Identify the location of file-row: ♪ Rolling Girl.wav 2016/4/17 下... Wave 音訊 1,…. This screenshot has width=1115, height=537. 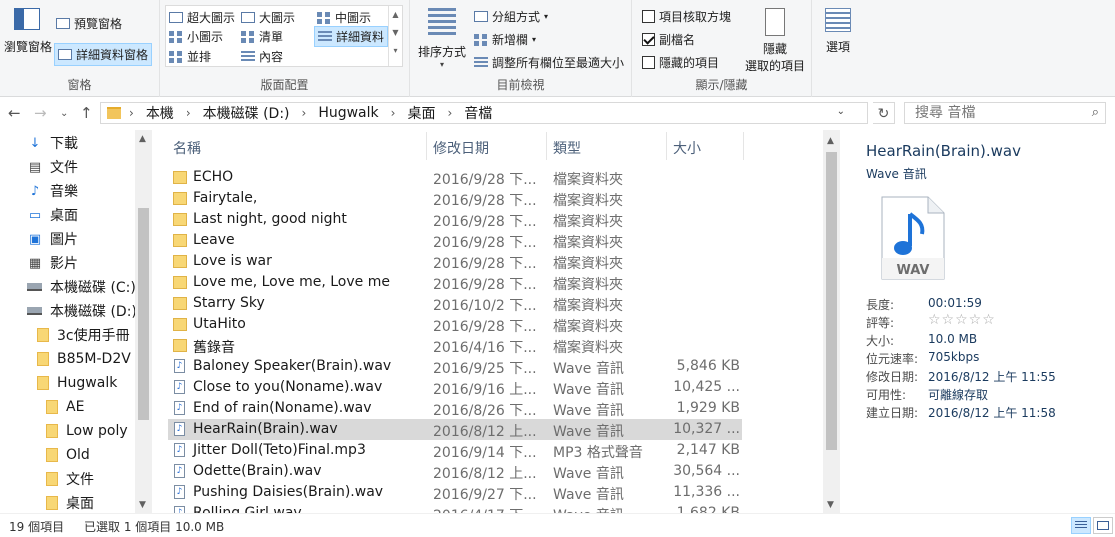
(455, 508).